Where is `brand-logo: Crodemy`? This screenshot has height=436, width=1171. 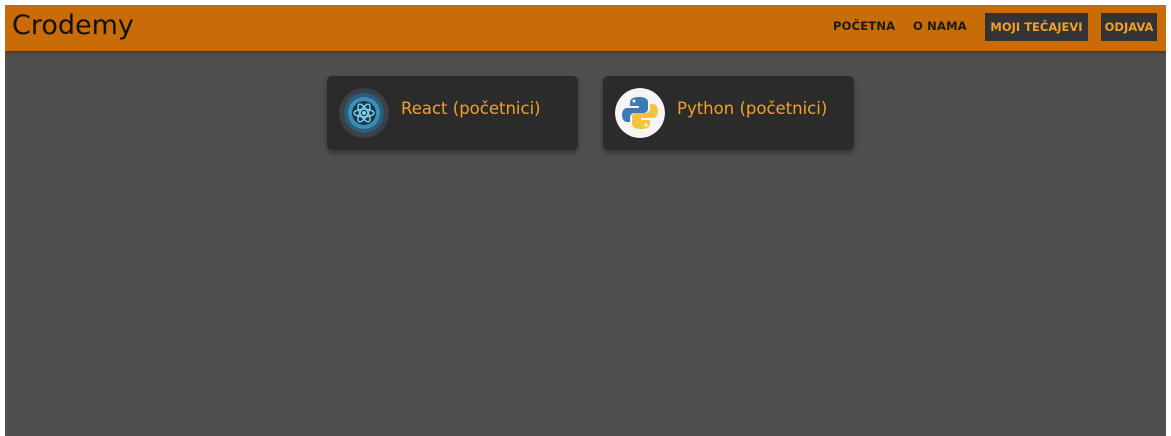 brand-logo: Crodemy is located at coordinates (73, 26).